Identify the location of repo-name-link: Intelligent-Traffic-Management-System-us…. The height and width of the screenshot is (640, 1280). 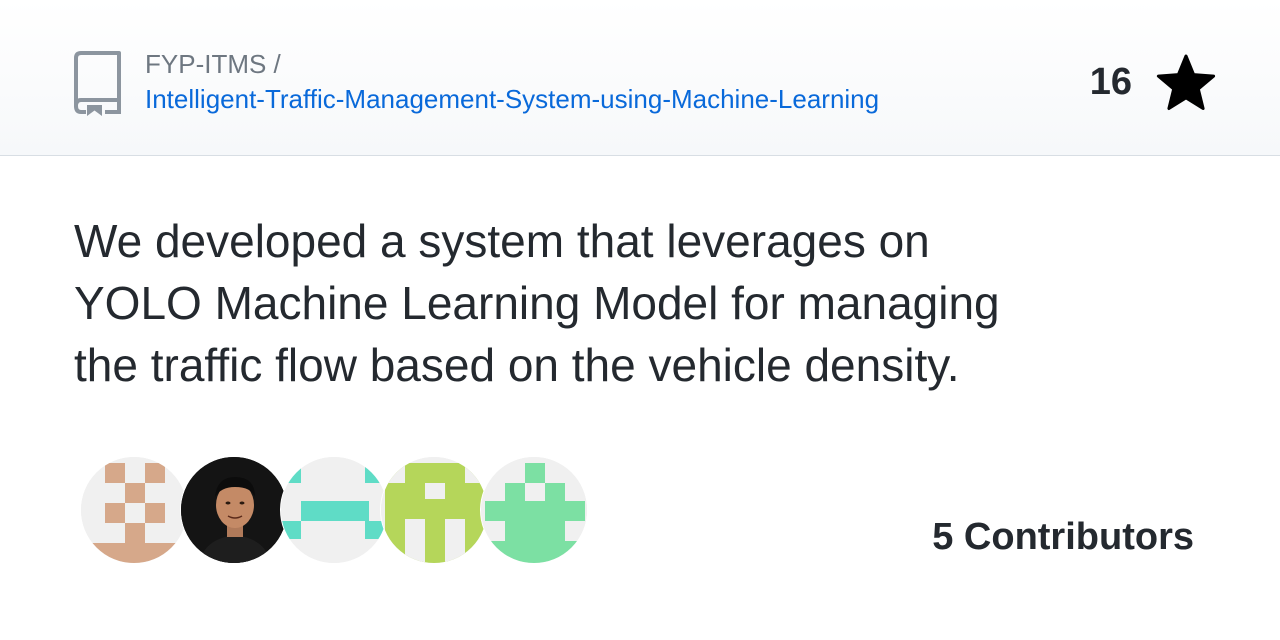
(512, 99).